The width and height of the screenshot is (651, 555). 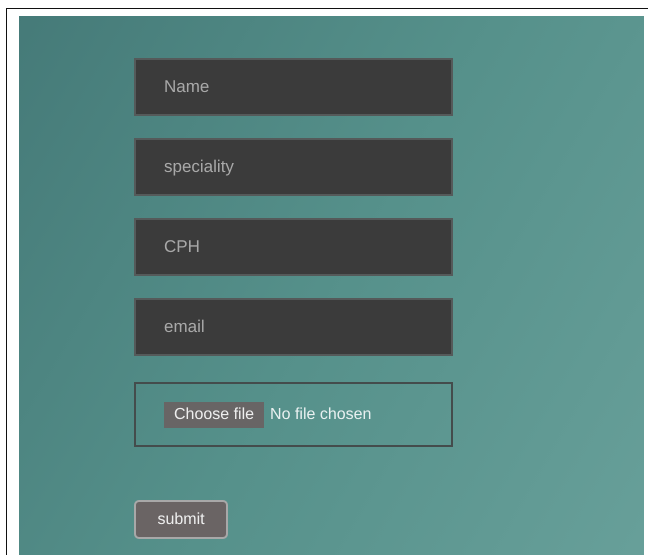 What do you see at coordinates (293, 87) in the screenshot?
I see `text-field: Name` at bounding box center [293, 87].